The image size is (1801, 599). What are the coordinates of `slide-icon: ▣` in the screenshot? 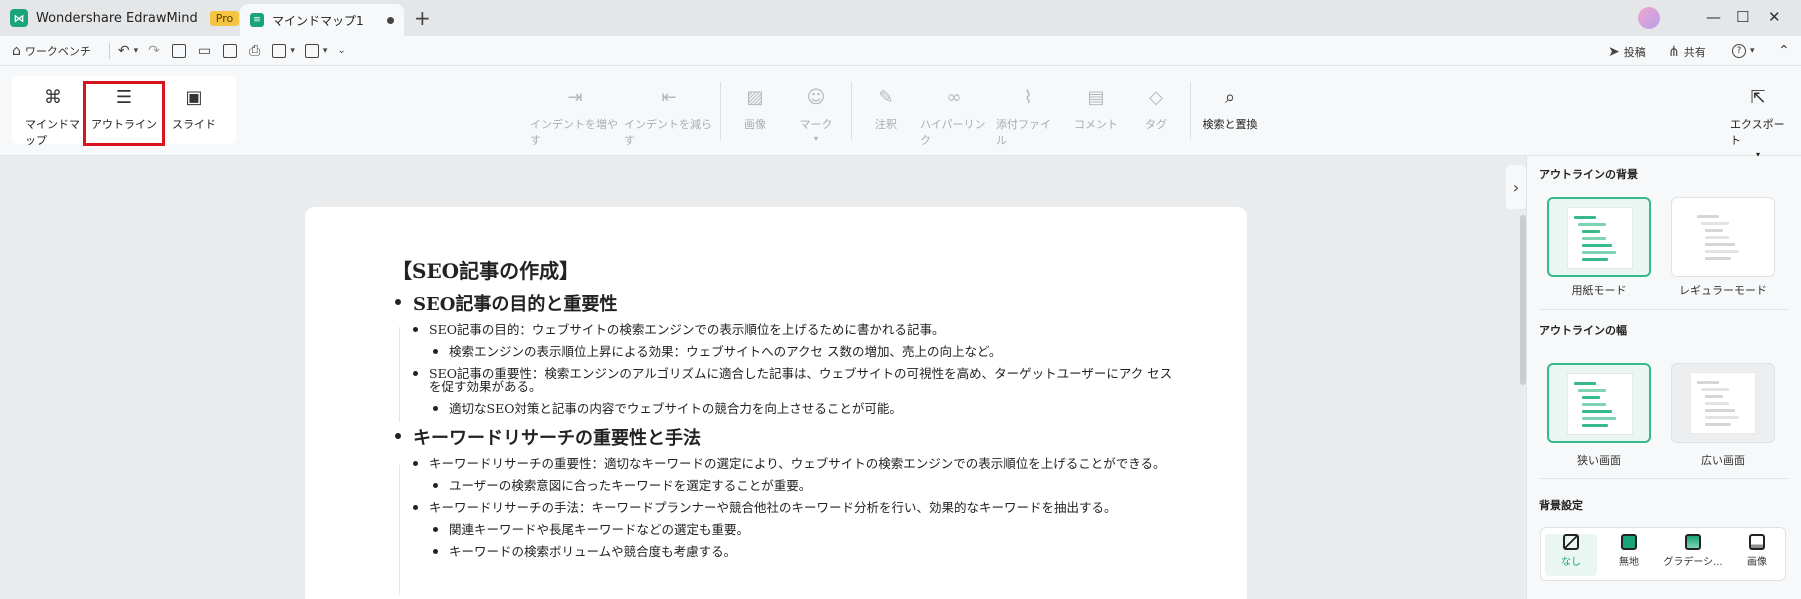 It's located at (194, 97).